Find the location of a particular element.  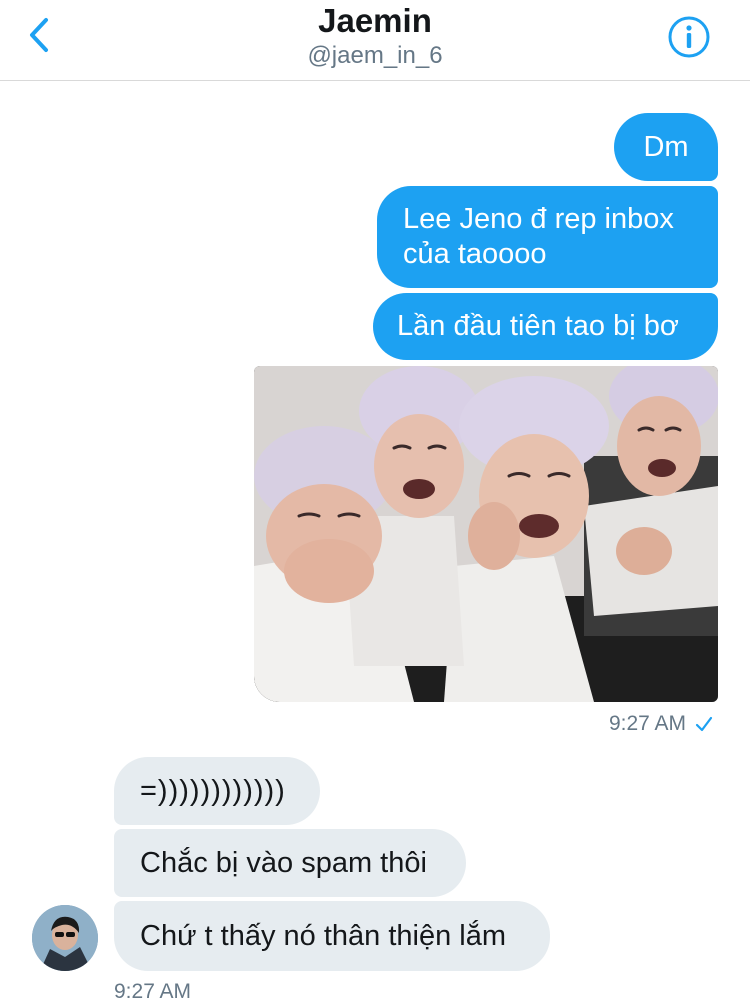

message-text: Lần đầu tiên tao bị bơ is located at coordinates (538, 326).